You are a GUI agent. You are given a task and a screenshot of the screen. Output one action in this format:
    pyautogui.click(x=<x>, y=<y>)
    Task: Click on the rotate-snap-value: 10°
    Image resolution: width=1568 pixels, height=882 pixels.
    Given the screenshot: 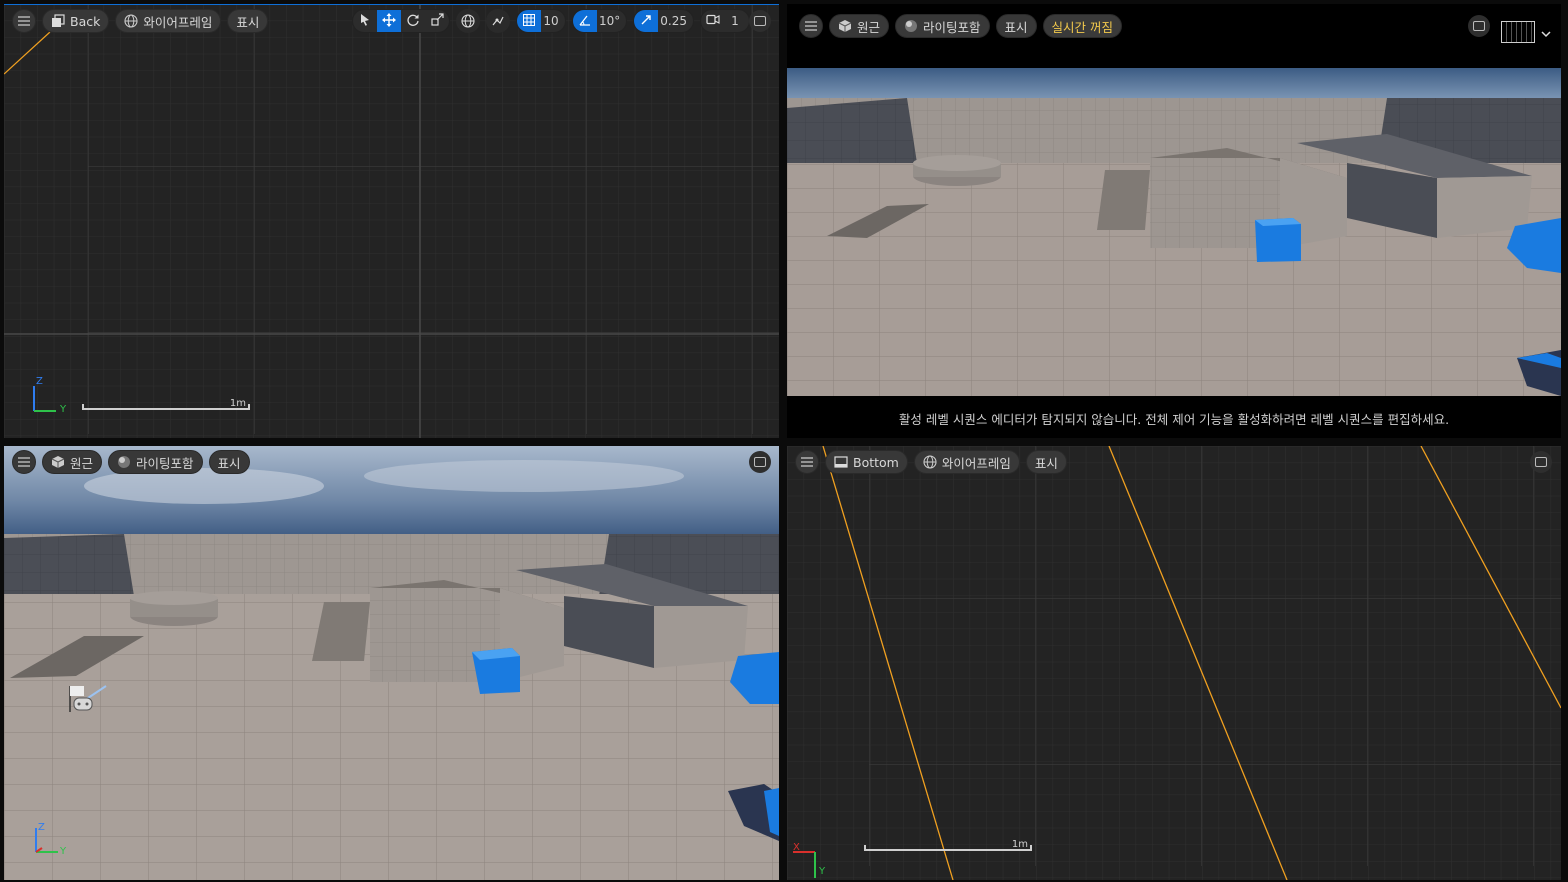 What is the action you would take?
    pyautogui.click(x=611, y=21)
    